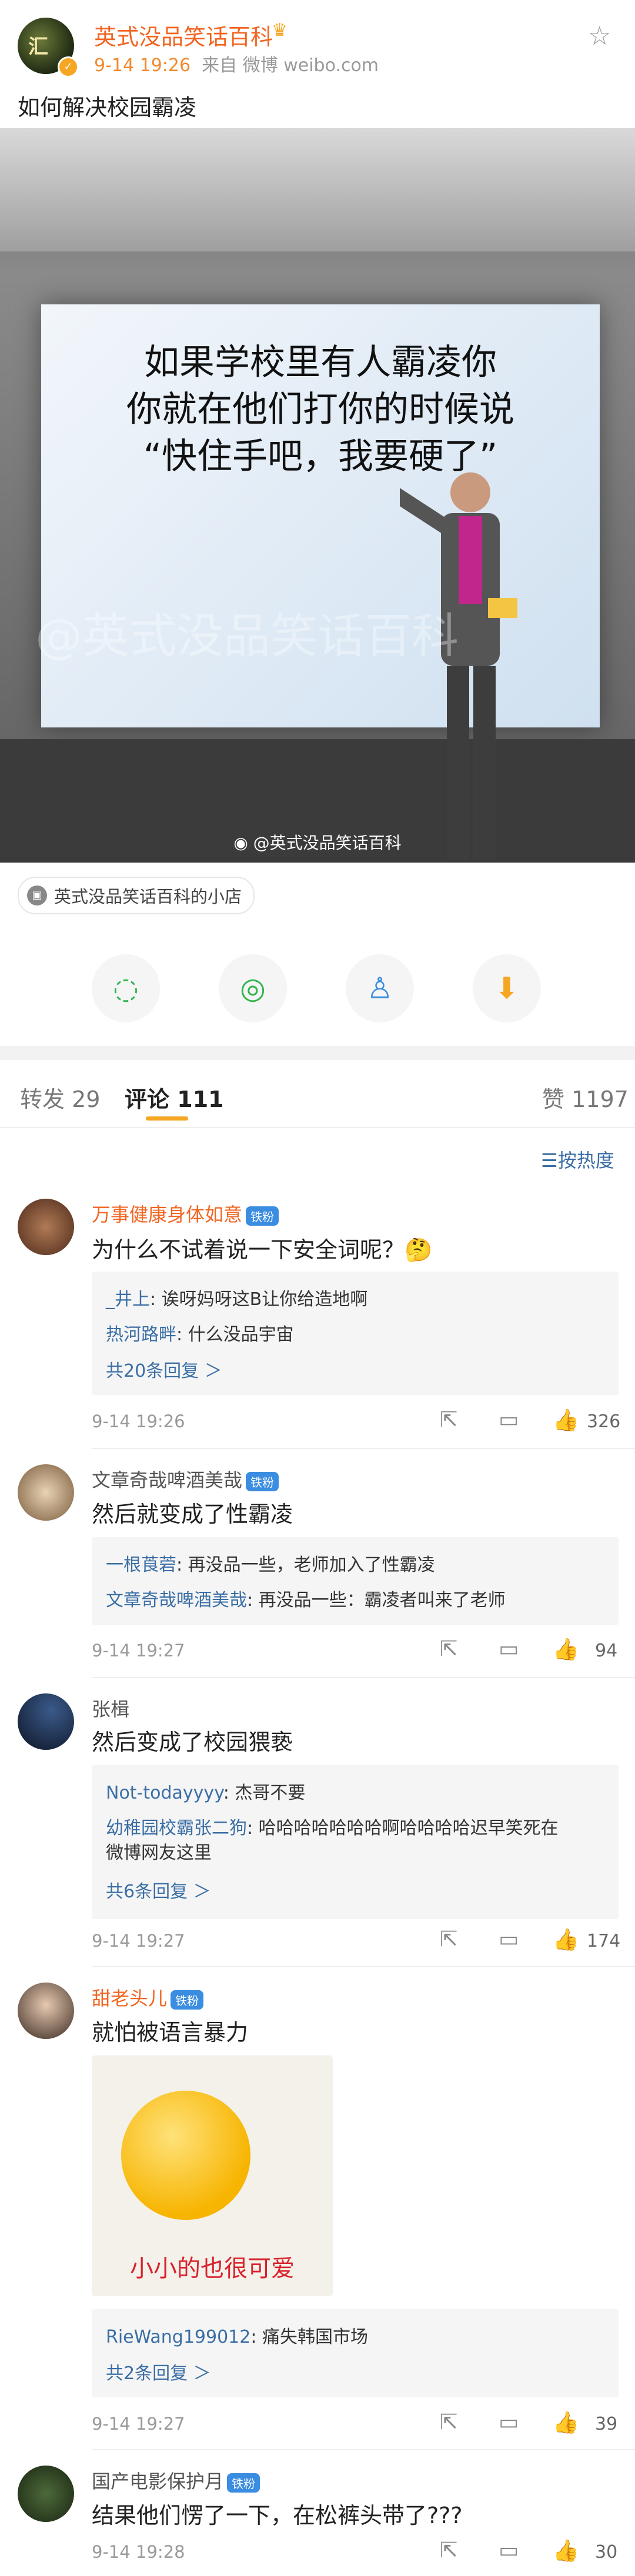 This screenshot has width=635, height=2576. What do you see at coordinates (138, 1421) in the screenshot?
I see `comment-time: 9-14 19:26` at bounding box center [138, 1421].